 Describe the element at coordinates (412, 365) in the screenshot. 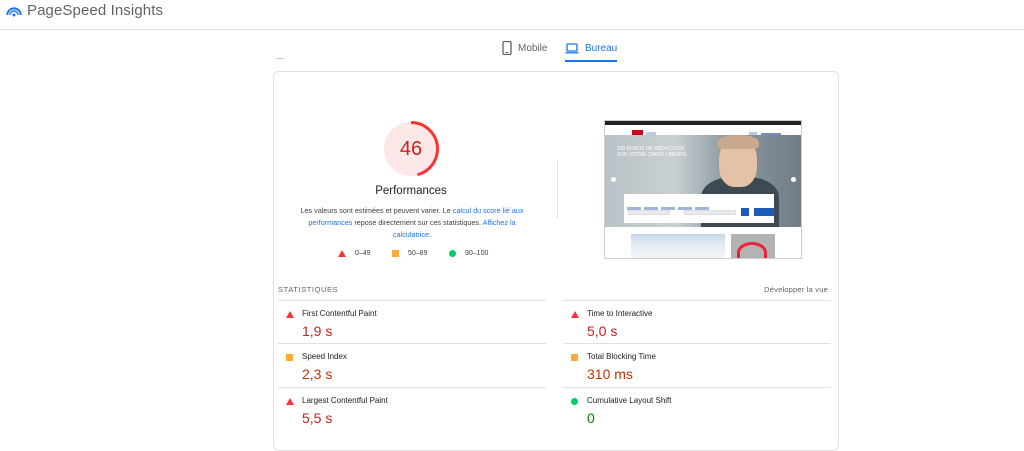

I see `metric-speed-index: Speed Index 2,3 s` at that location.